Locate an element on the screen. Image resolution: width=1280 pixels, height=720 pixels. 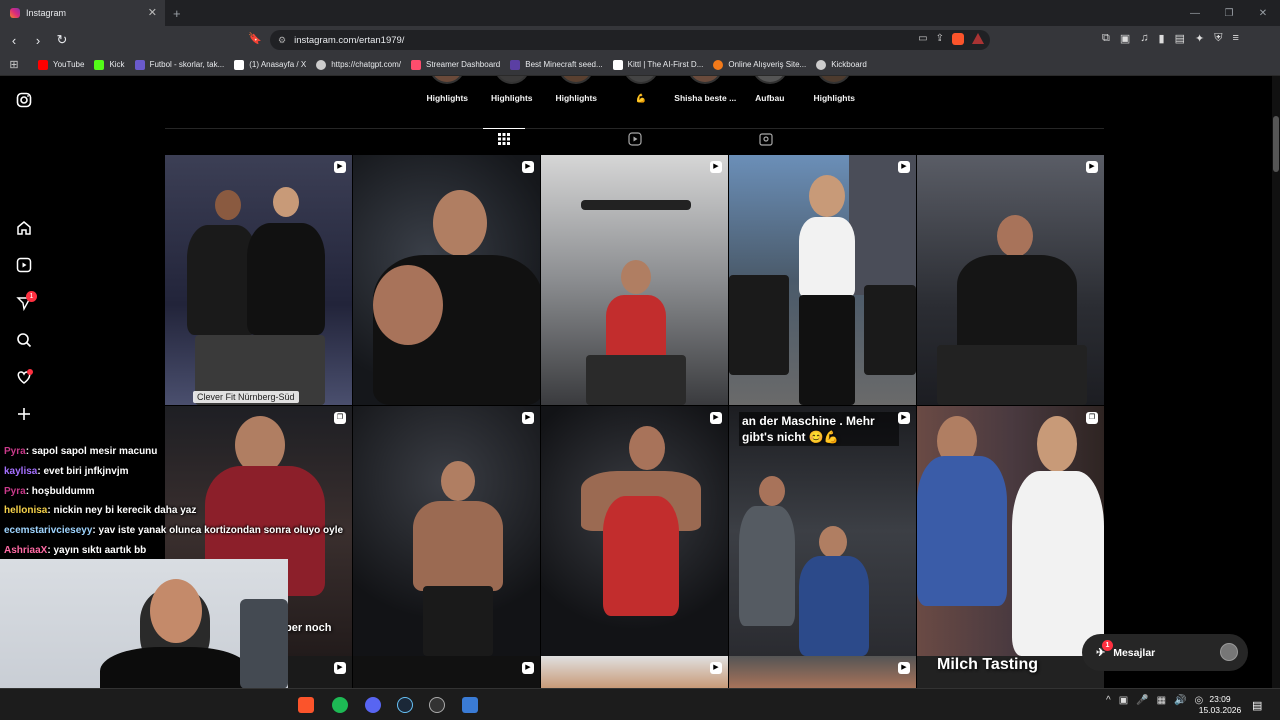
shopping-icon is located at coordinates (718, 64).